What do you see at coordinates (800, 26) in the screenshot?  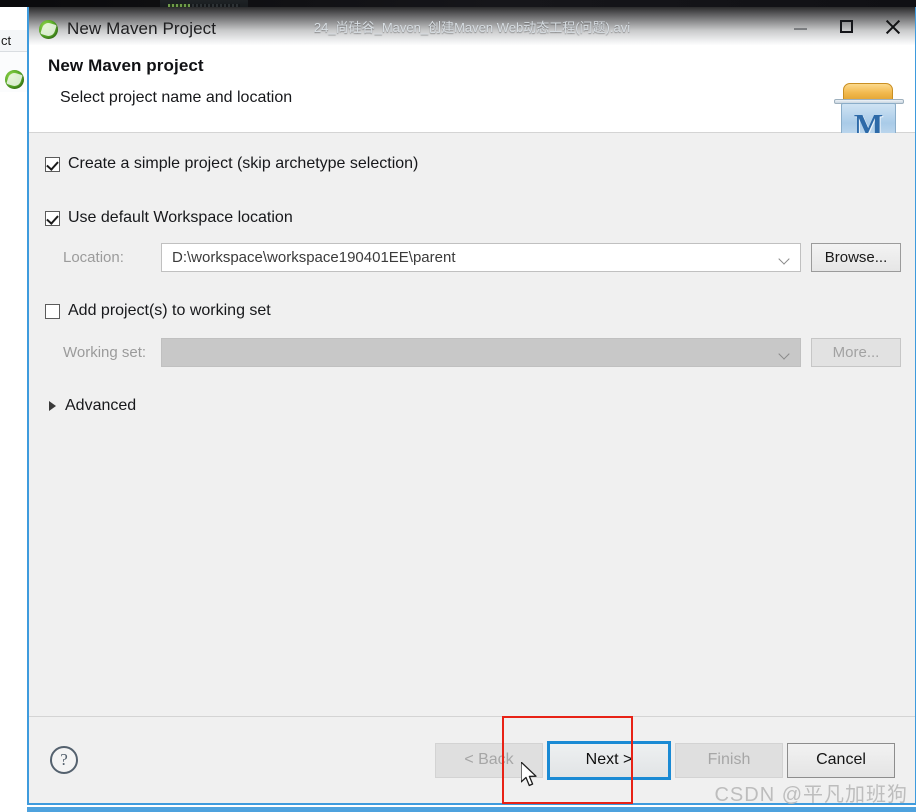 I see `minimize-button` at bounding box center [800, 26].